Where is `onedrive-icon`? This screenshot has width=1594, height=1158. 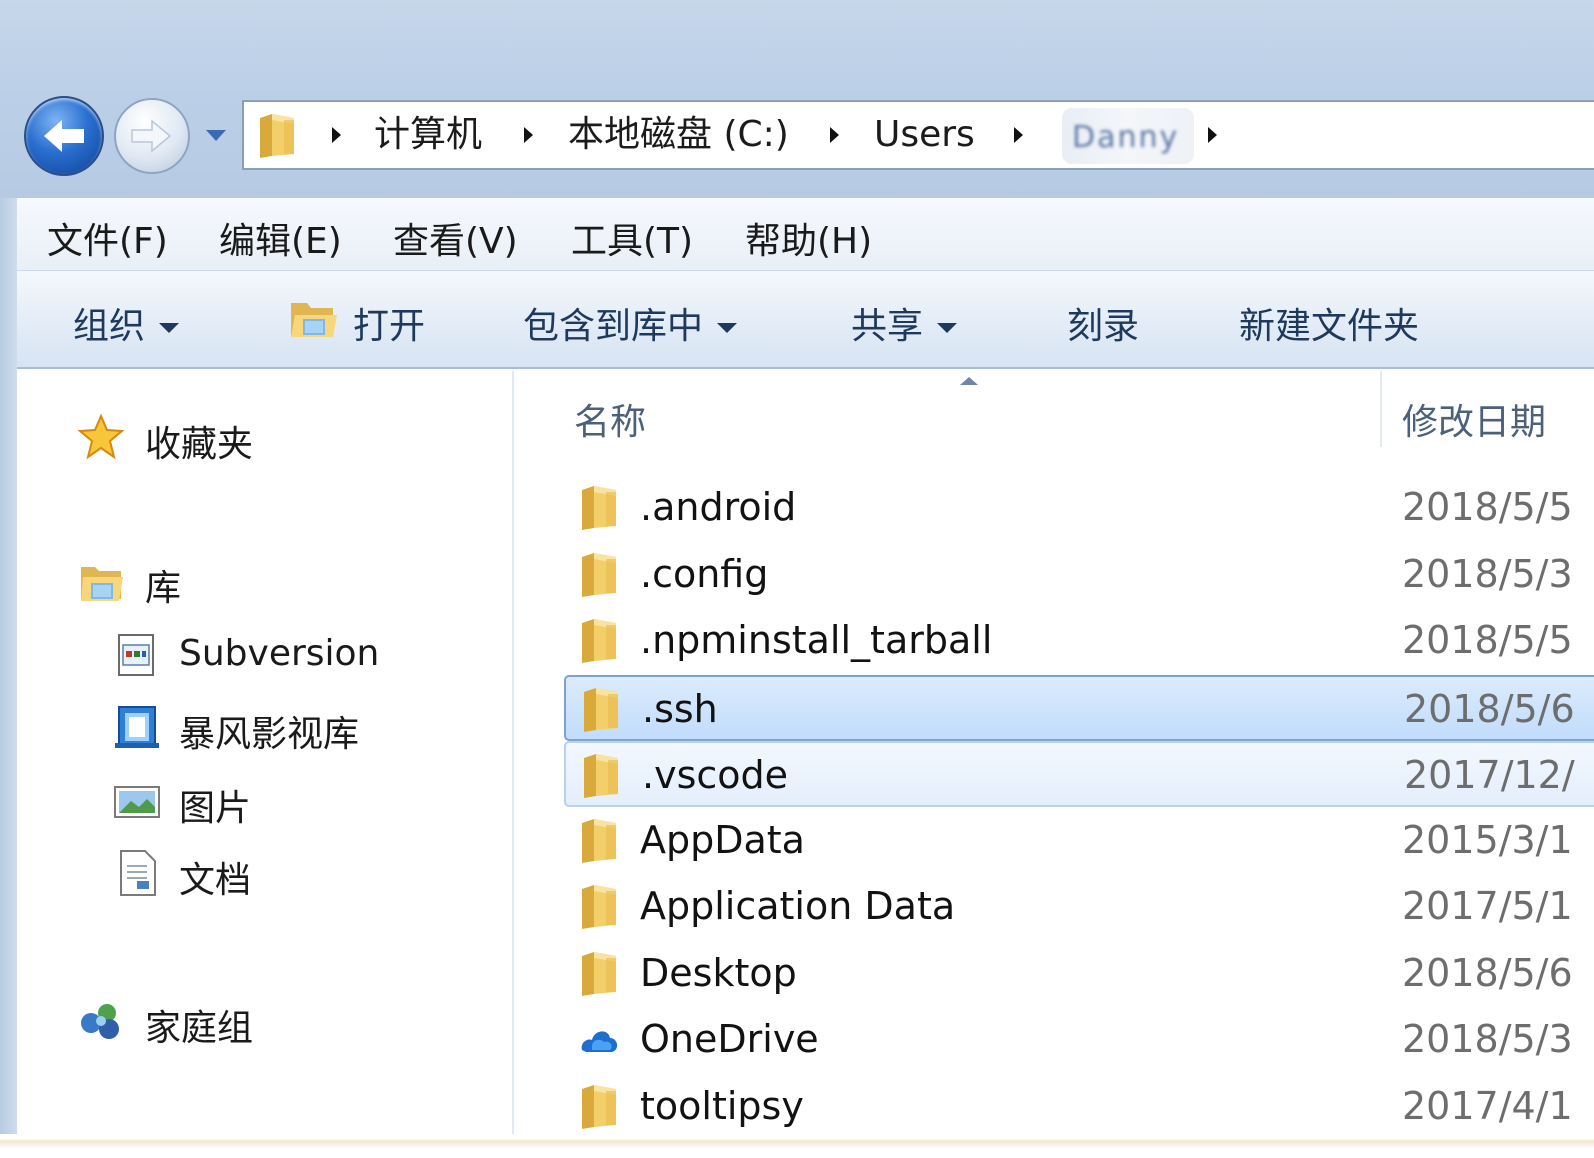
onedrive-icon is located at coordinates (599, 1041).